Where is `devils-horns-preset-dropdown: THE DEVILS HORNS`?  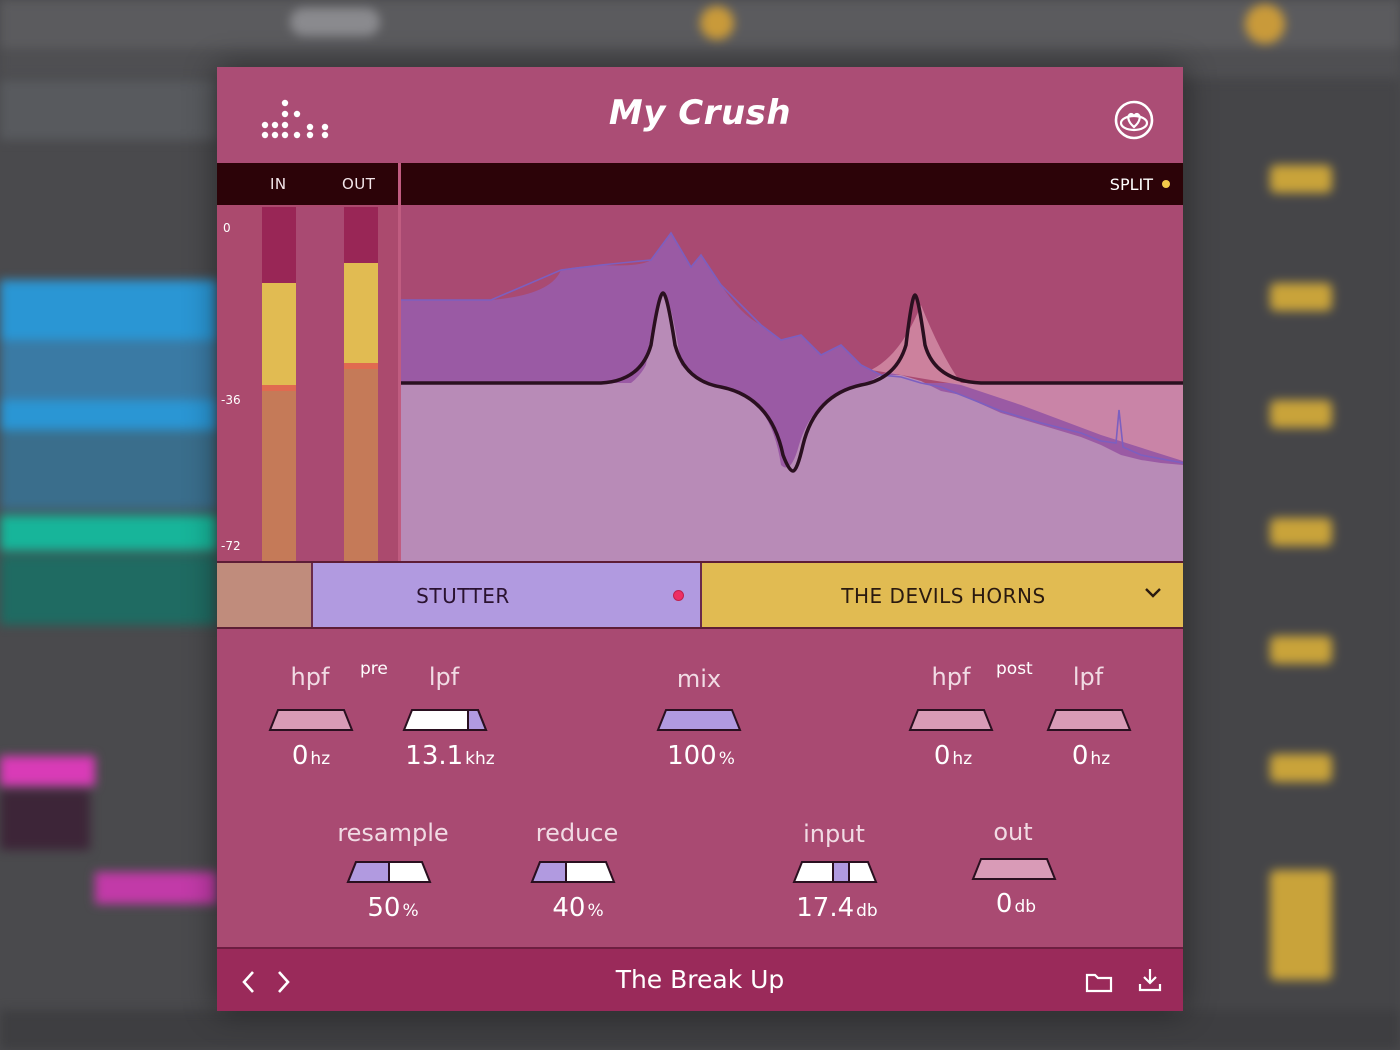
devils-horns-preset-dropdown: THE DEVILS HORNS is located at coordinates (941, 595).